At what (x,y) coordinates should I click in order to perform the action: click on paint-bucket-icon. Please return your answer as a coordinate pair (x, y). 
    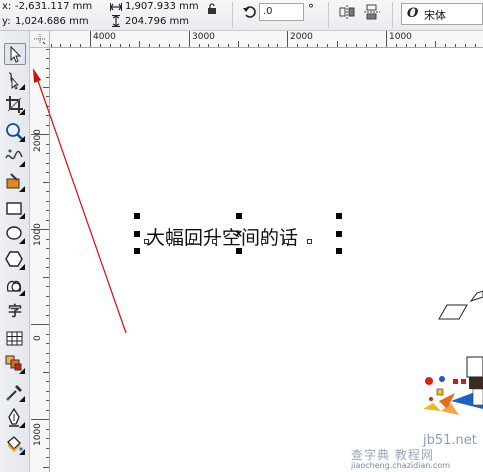
    Looking at the image, I should click on (16, 445).